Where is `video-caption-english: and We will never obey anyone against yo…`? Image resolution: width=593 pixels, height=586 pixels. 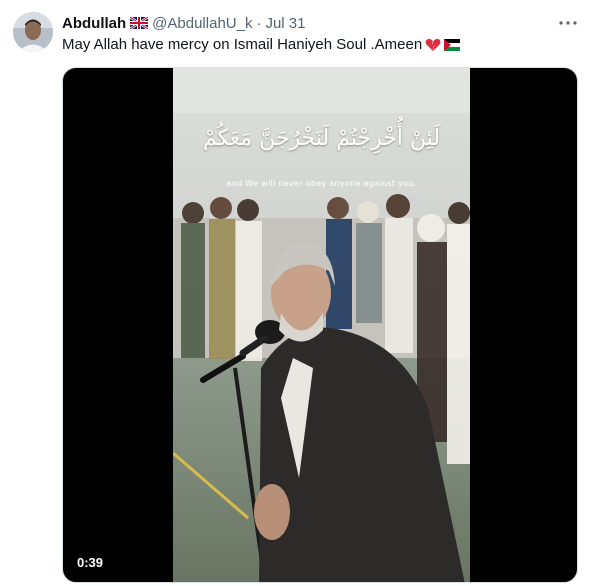 video-caption-english: and We will never obey anyone against yo… is located at coordinates (321, 183).